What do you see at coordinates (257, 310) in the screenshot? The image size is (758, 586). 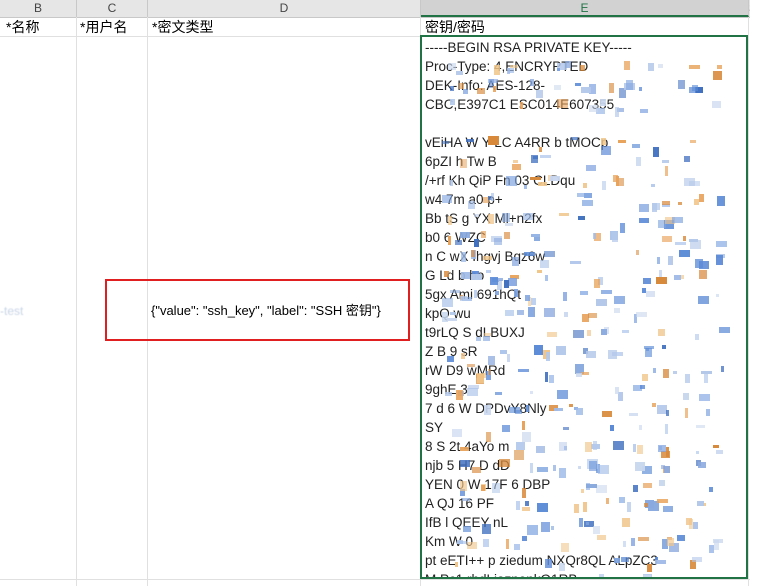 I see `highlight-box` at bounding box center [257, 310].